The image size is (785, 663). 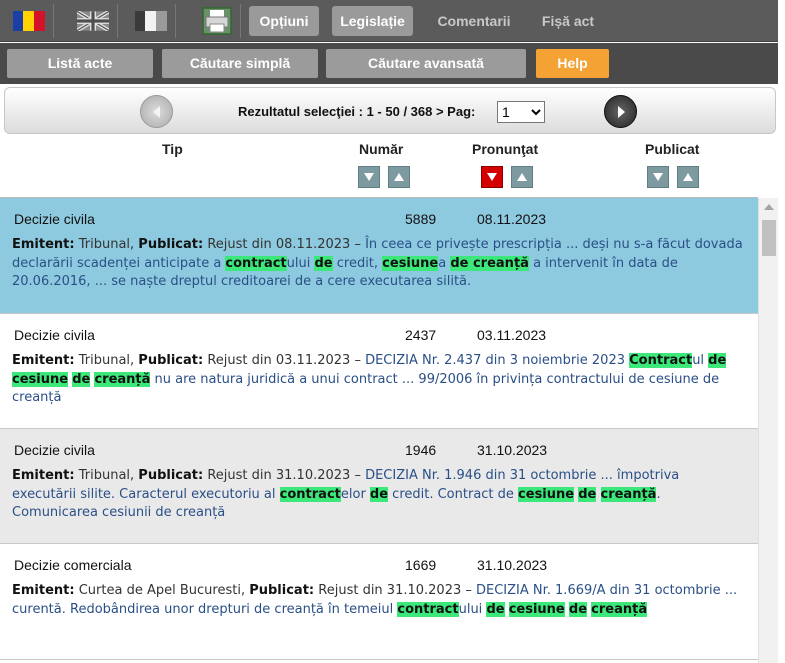 I want to click on top-toolbar: Opțiuni Legislație Comentarii Fișă act, so click(x=389, y=21).